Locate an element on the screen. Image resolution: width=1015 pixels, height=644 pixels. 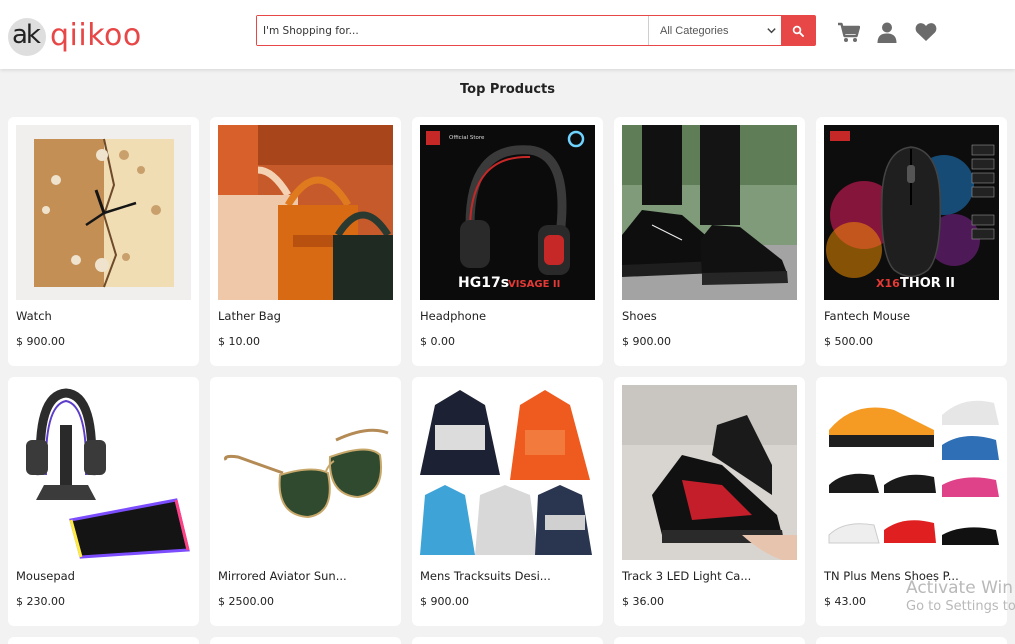
product-name: Shoes is located at coordinates (709, 316).